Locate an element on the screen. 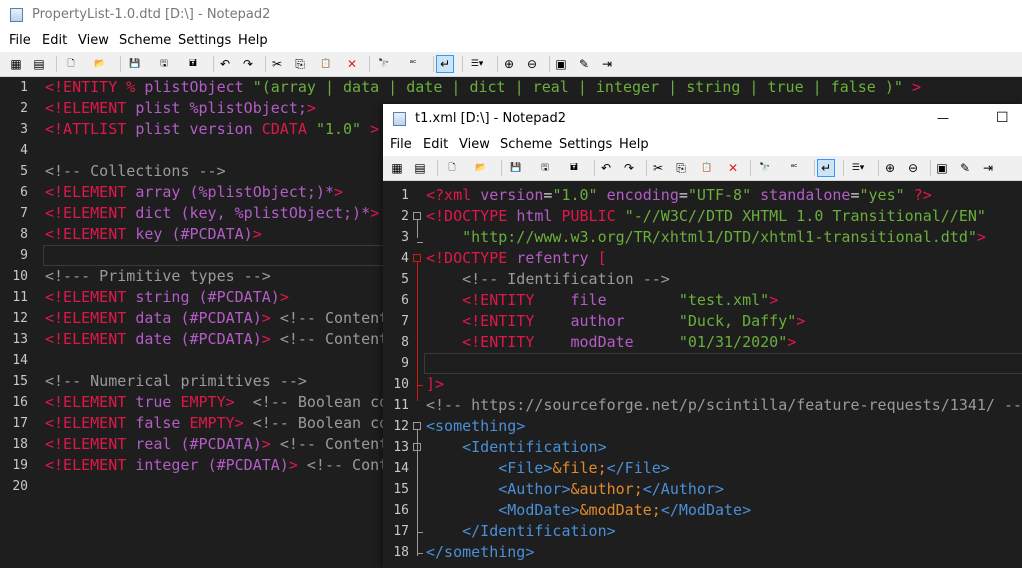 This screenshot has width=1022, height=568. code-token: (key, %plistObject;)* is located at coordinates (275, 213).